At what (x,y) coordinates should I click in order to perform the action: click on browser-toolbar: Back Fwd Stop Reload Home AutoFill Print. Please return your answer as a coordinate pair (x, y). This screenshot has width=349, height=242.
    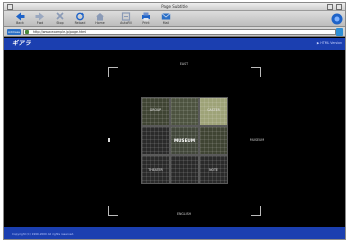
    Looking at the image, I should click on (174, 19).